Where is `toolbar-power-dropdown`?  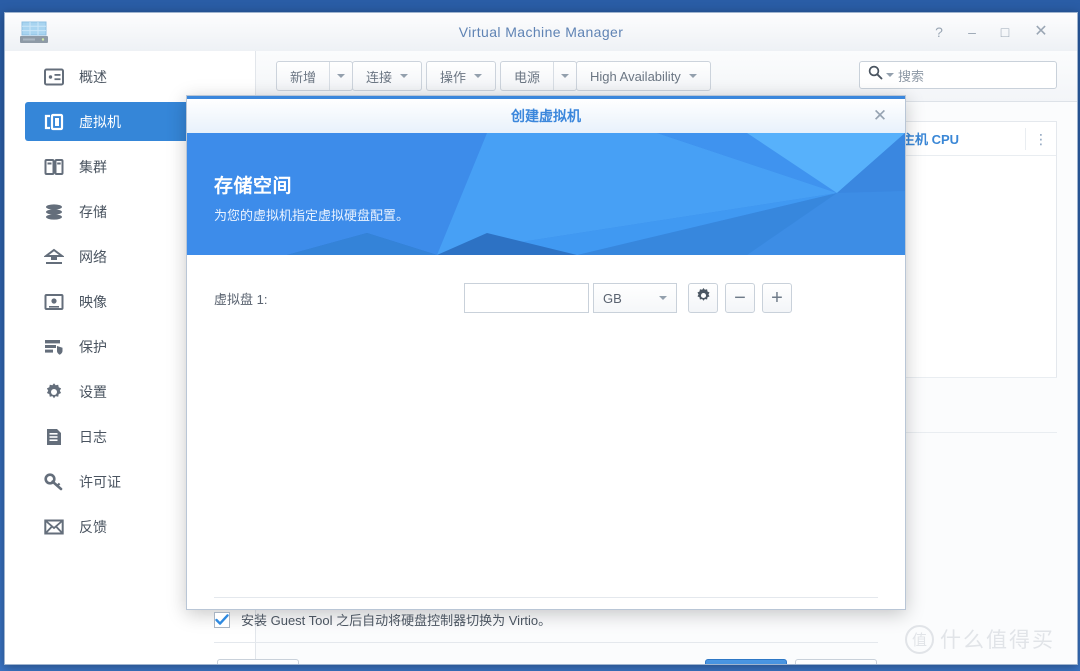 toolbar-power-dropdown is located at coordinates (564, 76).